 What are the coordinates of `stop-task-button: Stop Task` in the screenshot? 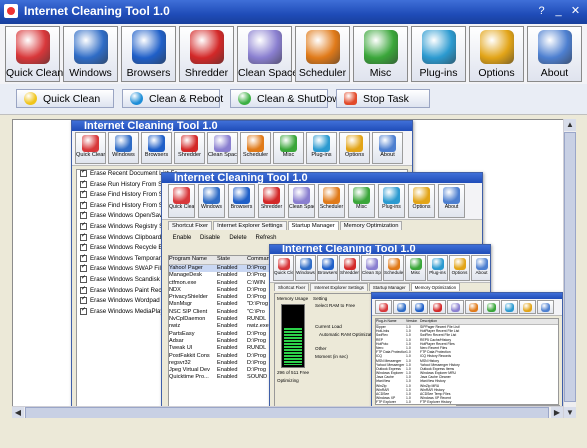 It's located at (383, 98).